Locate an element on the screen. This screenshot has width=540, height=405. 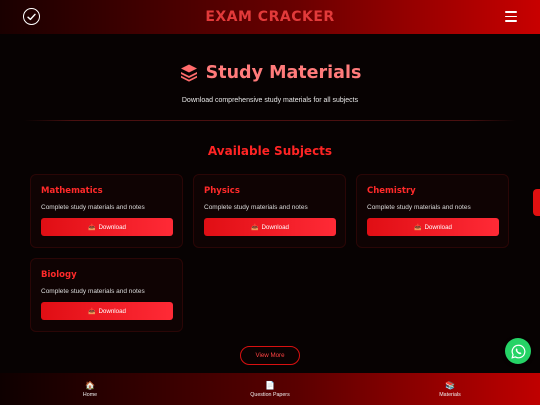
section-title: Available Subjects is located at coordinates (270, 151).